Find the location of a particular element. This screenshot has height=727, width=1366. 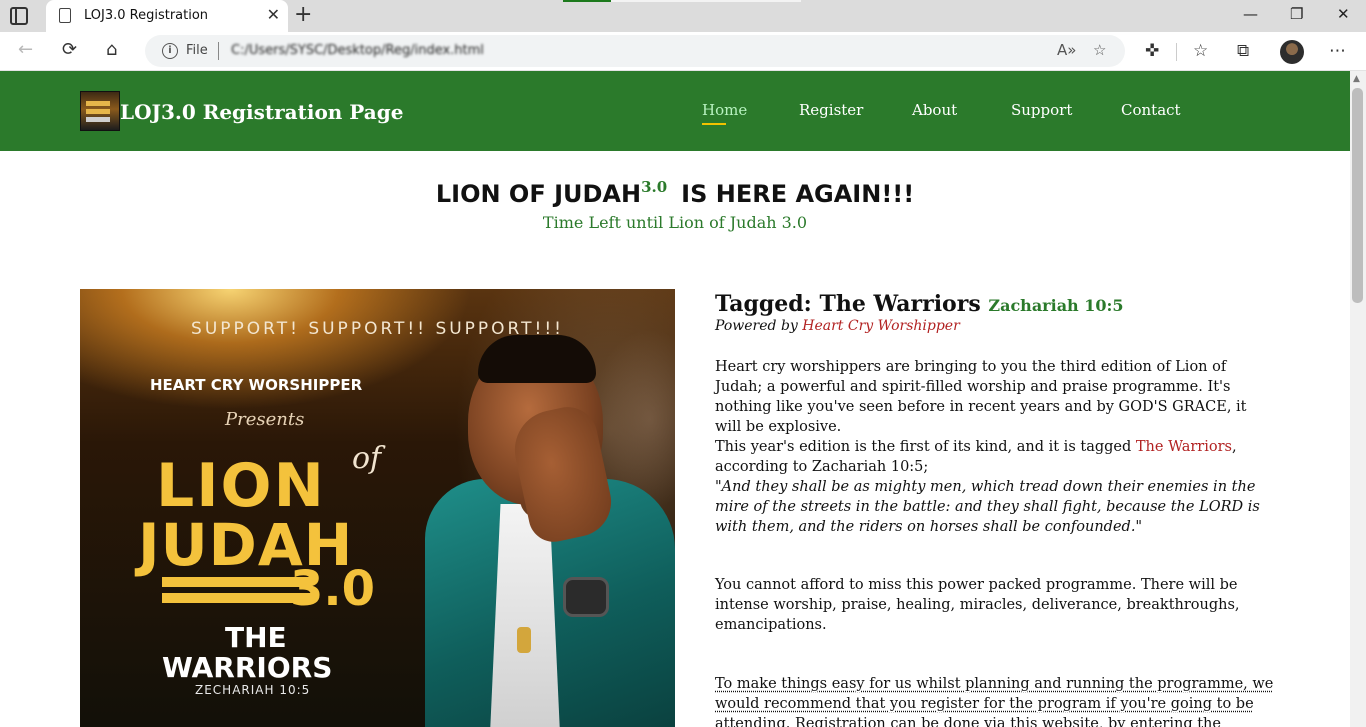

powered-by-link: Heart Cry Worshipper is located at coordinates (881, 326).